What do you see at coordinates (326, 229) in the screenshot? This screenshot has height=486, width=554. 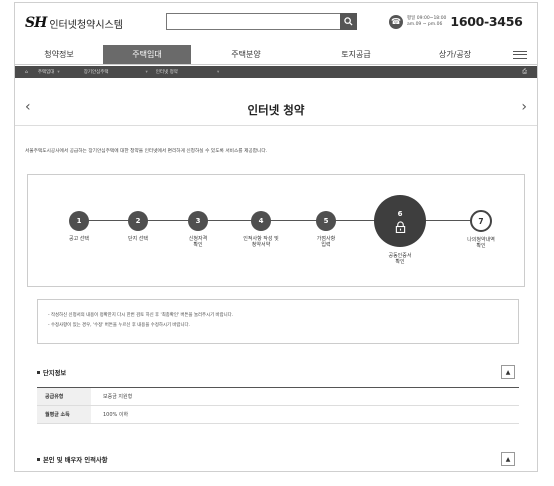 I see `step-5: 5 가점사항 입력` at bounding box center [326, 229].